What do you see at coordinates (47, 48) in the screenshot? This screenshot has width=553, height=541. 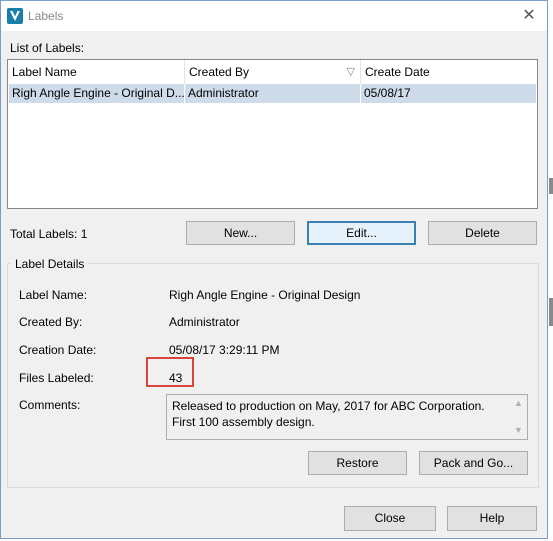 I see `list-heading: List of Labels:` at bounding box center [47, 48].